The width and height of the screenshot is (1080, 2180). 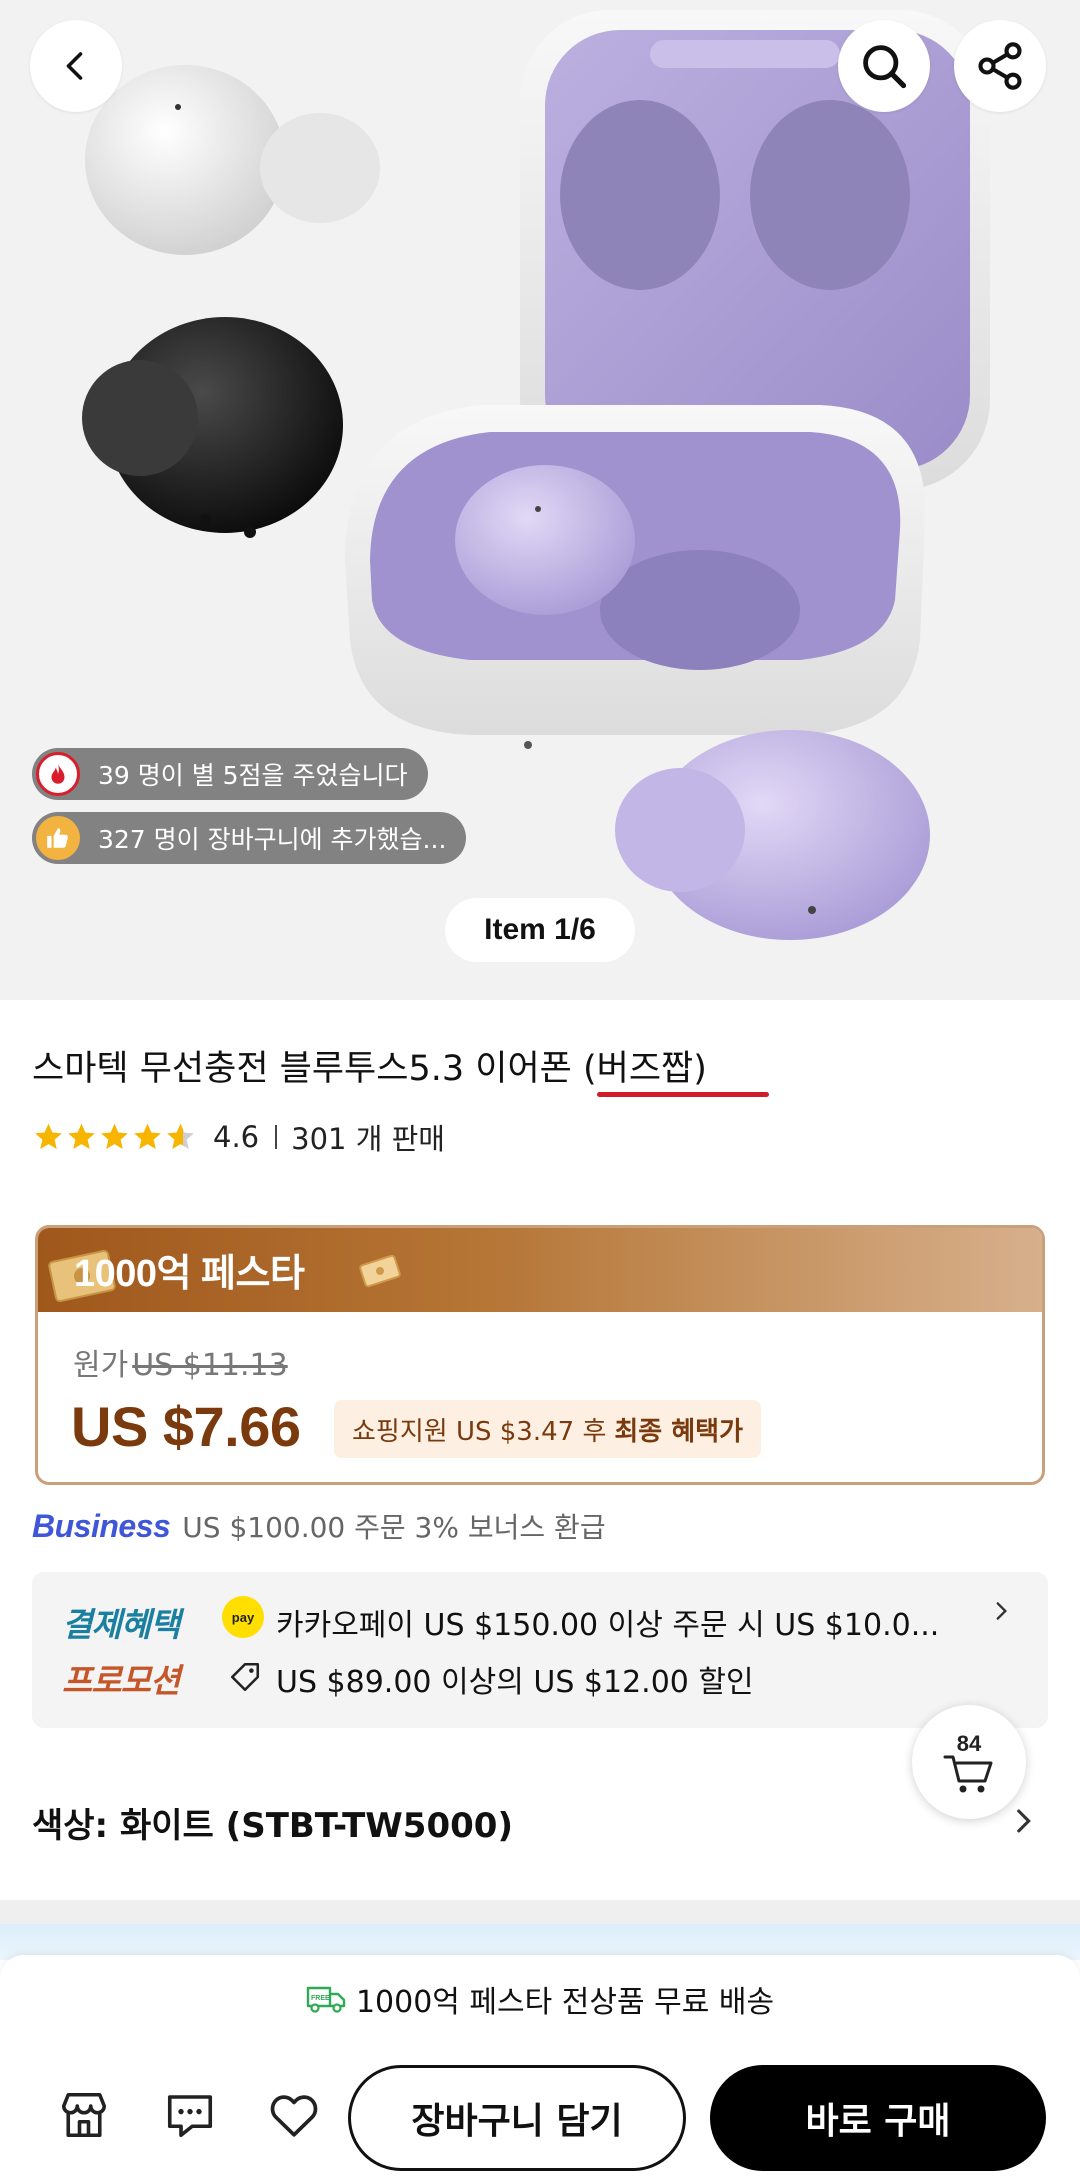 What do you see at coordinates (189, 1274) in the screenshot?
I see `festa-title: 1000억 페스타` at bounding box center [189, 1274].